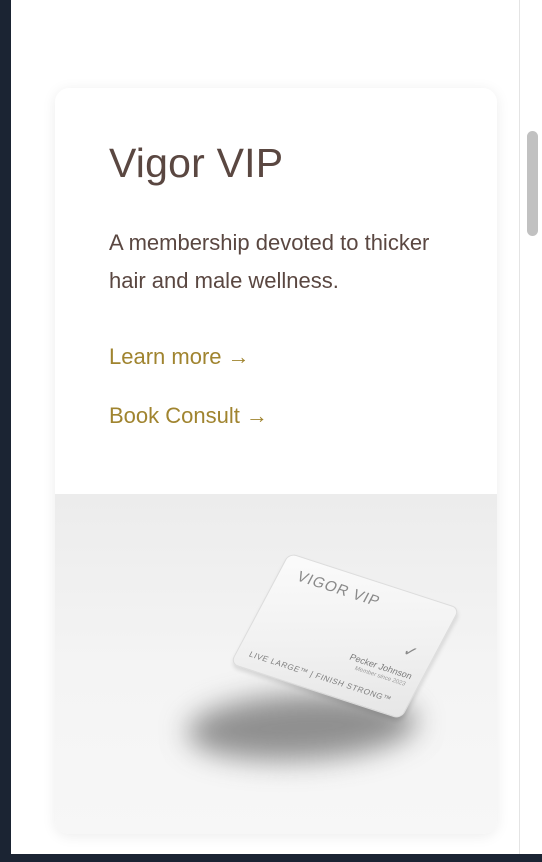 Image resolution: width=542 pixels, height=862 pixels. Describe the element at coordinates (174, 415) in the screenshot. I see `book-consult-label: Book Consult` at that location.